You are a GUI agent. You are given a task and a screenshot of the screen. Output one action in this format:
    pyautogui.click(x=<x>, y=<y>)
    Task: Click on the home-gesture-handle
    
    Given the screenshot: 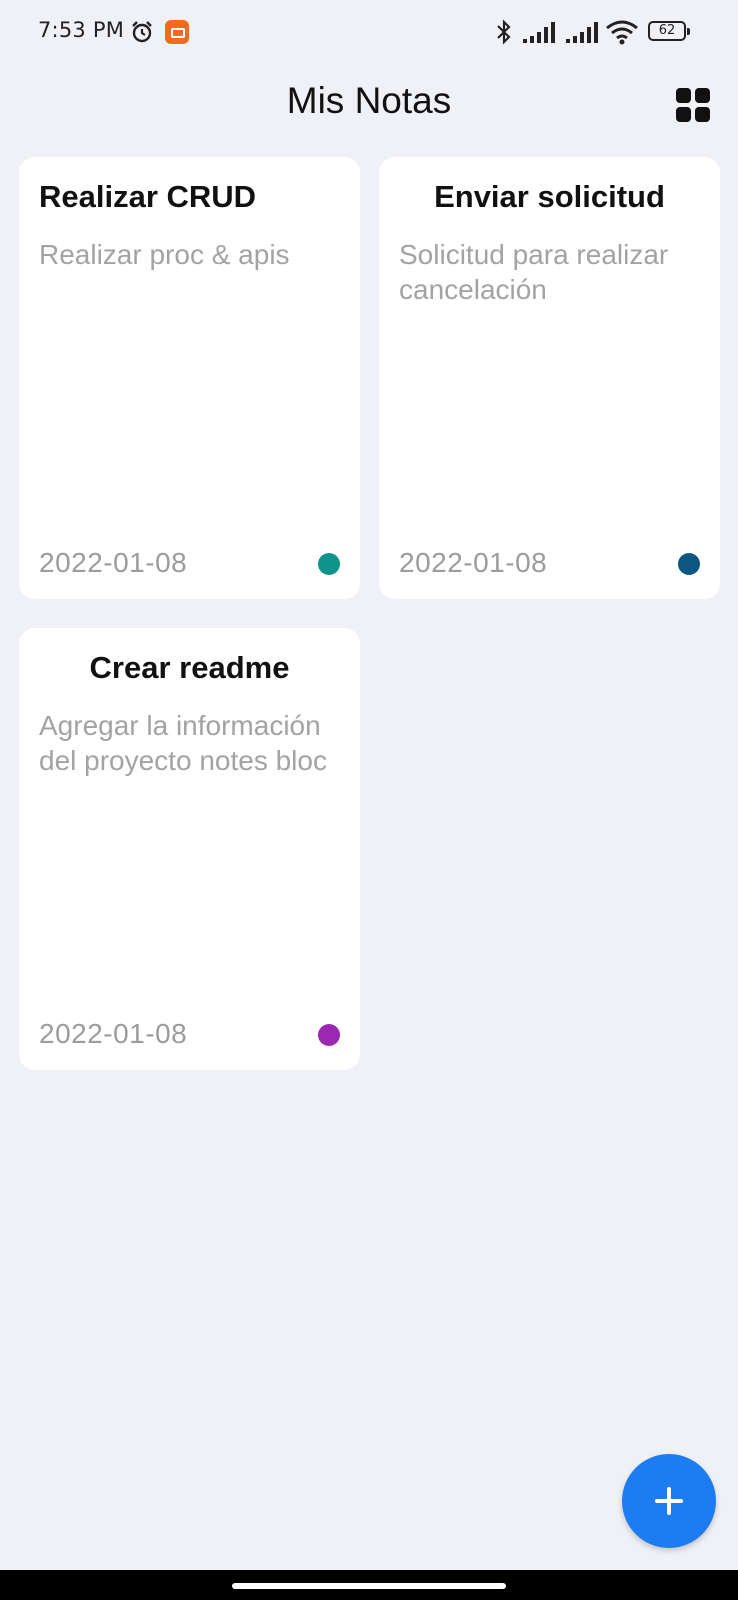 What is the action you would take?
    pyautogui.click(x=369, y=1586)
    